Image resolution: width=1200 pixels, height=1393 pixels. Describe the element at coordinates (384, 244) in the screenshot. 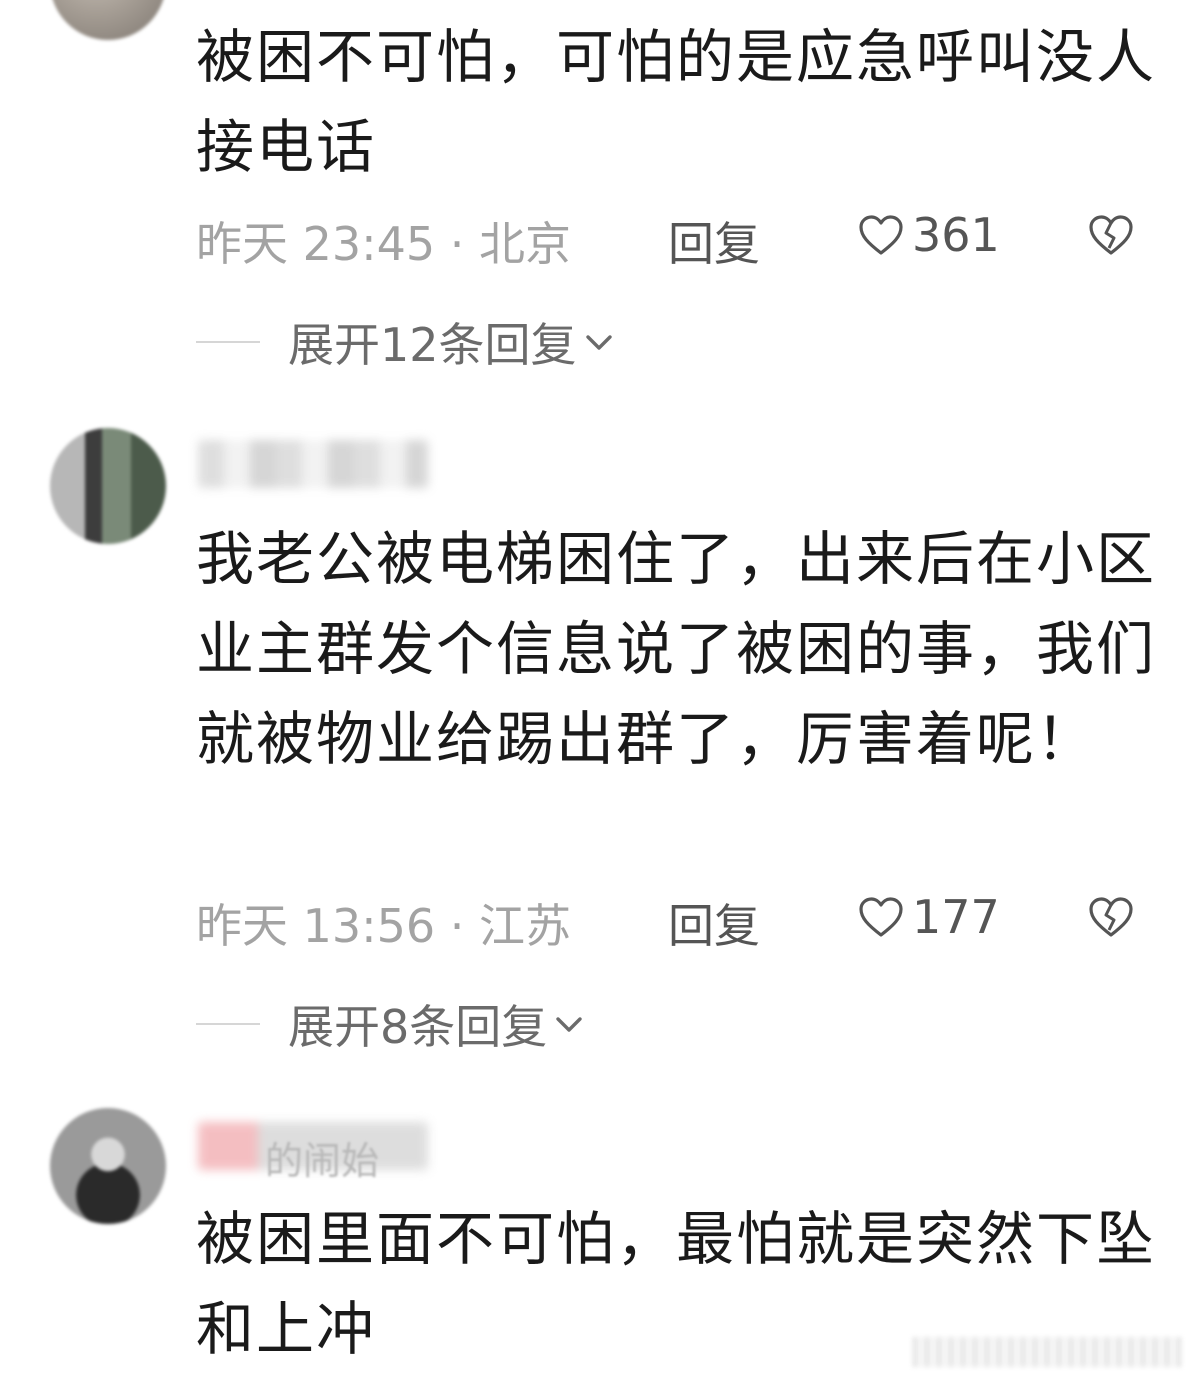

I see `comment-time-location: 昨天 23:45 · 北京` at that location.